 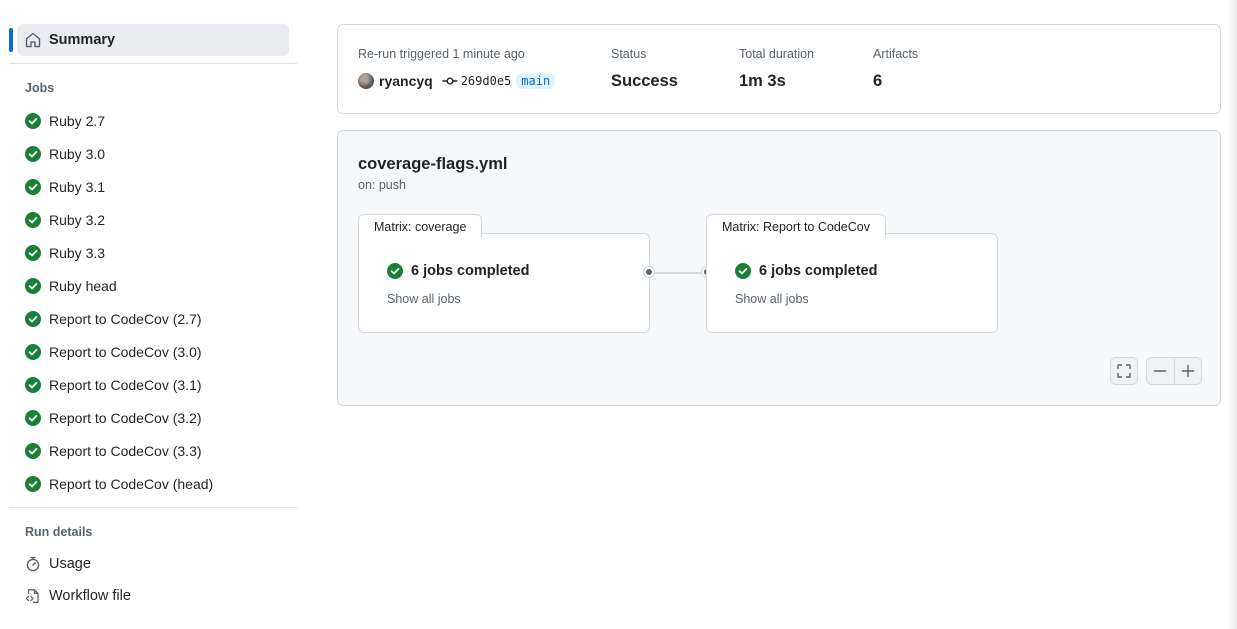 I want to click on sidebar-item-job: Report to CodeCov (2.7), so click(x=160, y=318).